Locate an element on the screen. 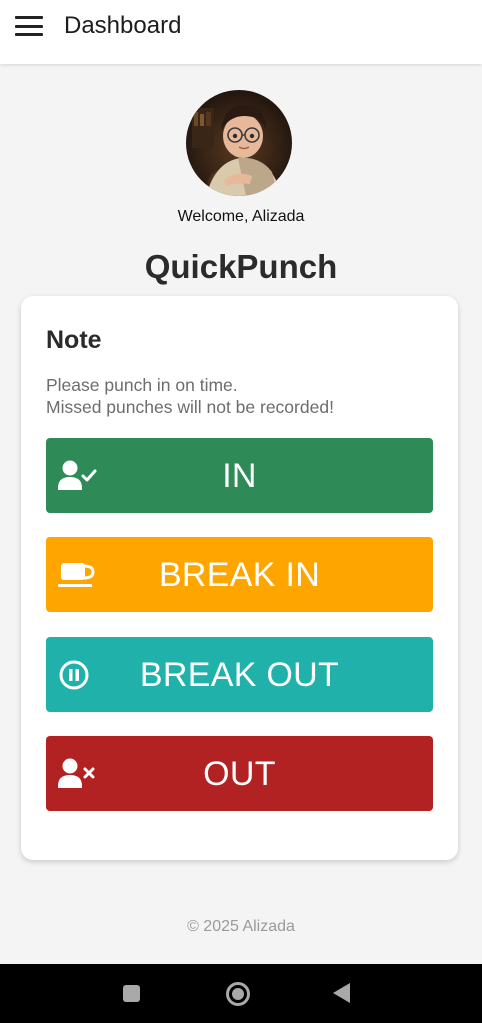  avatar is located at coordinates (239, 143).